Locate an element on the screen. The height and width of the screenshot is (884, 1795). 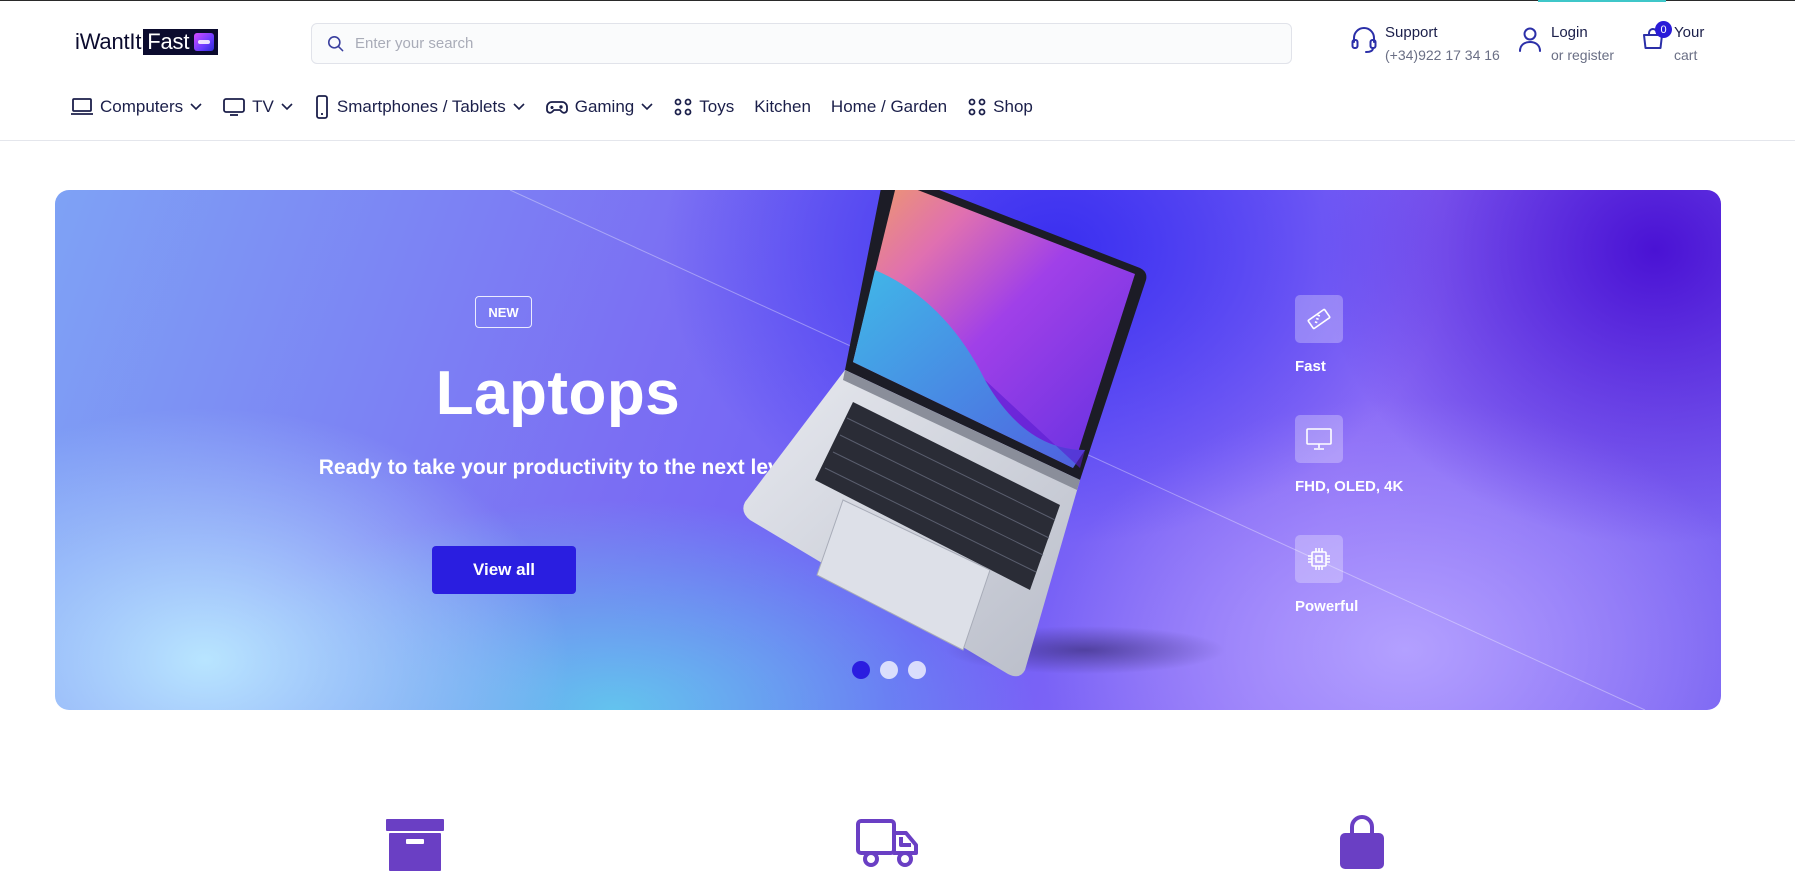
laptop-icon is located at coordinates (82, 107).